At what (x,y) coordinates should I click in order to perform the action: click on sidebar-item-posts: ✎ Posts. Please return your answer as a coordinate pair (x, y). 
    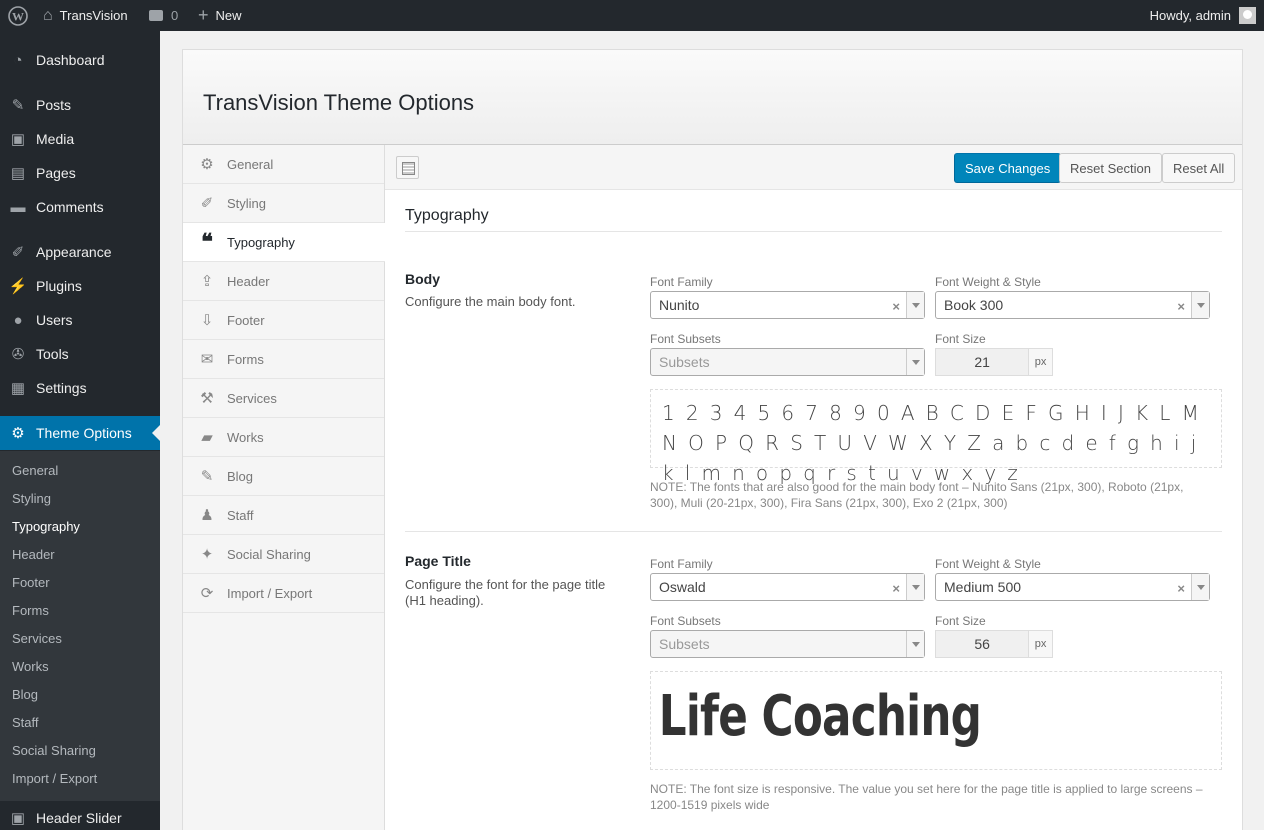
    Looking at the image, I should click on (80, 105).